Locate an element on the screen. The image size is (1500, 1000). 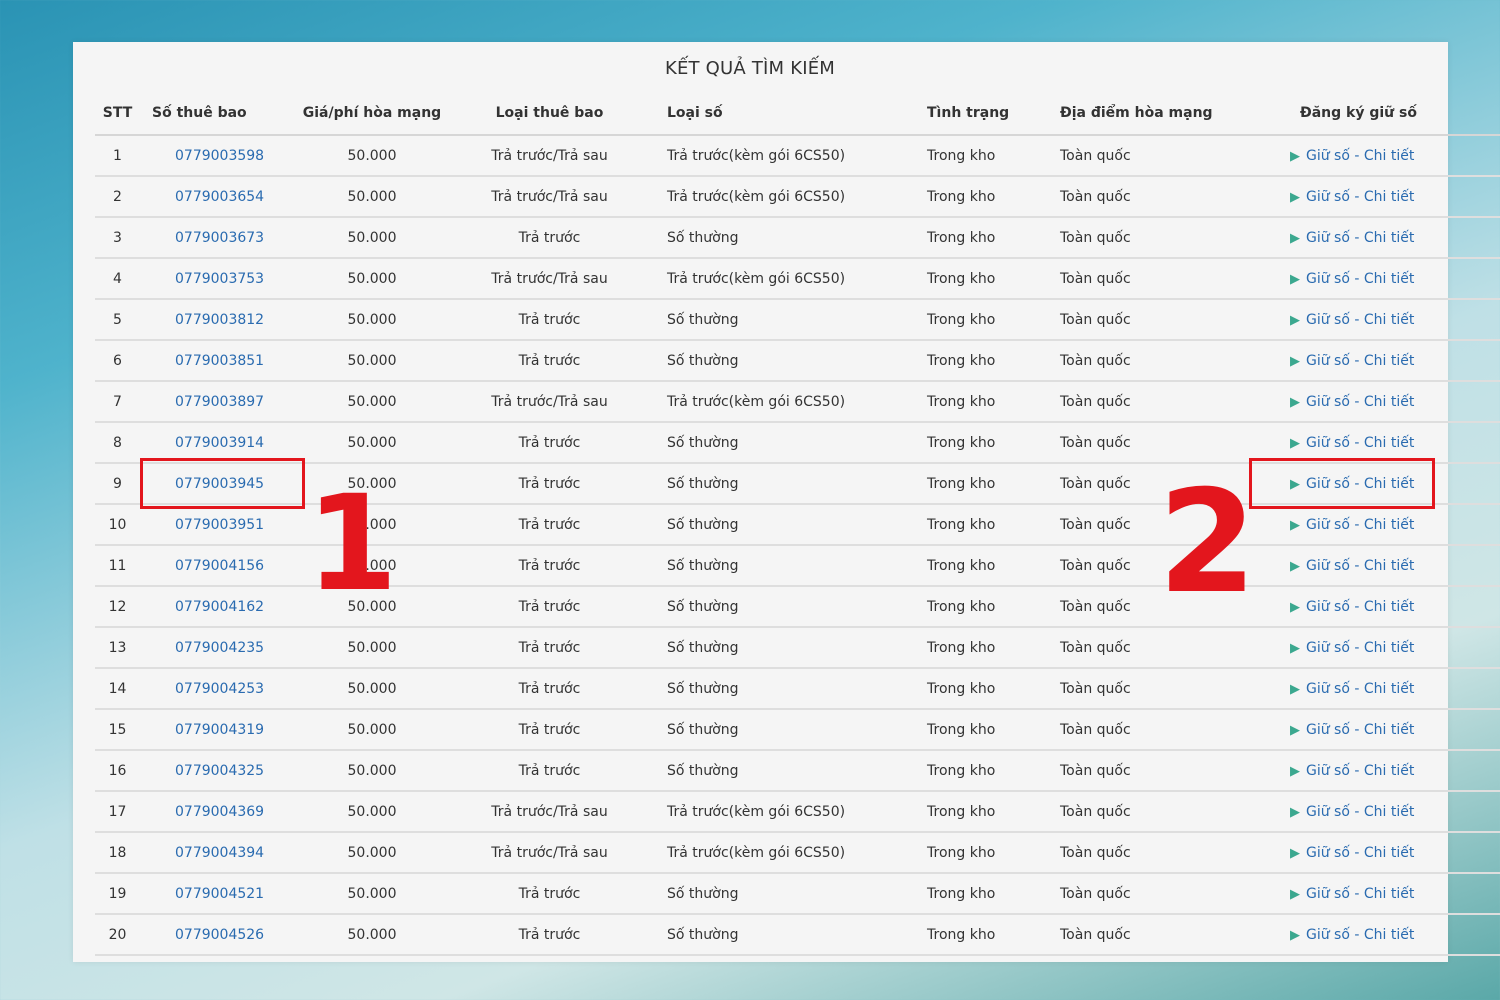
phone-number-link: 0779003914 is located at coordinates (219, 443).